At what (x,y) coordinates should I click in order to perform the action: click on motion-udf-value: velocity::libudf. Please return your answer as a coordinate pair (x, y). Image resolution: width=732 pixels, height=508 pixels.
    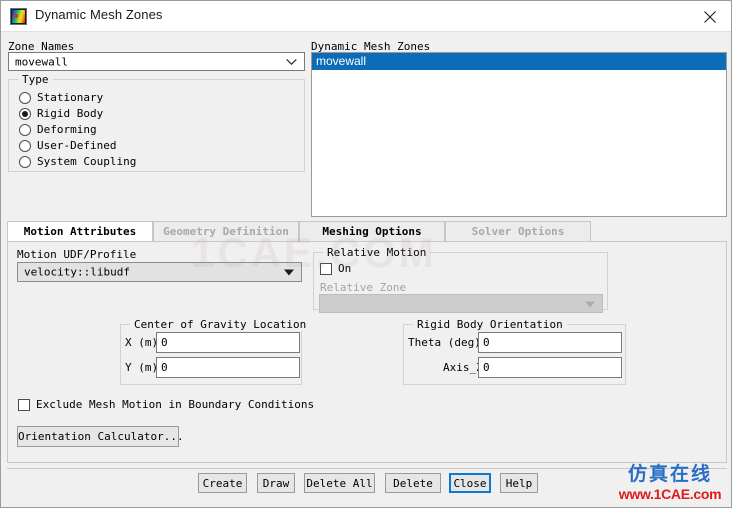
    Looking at the image, I should click on (77, 272).